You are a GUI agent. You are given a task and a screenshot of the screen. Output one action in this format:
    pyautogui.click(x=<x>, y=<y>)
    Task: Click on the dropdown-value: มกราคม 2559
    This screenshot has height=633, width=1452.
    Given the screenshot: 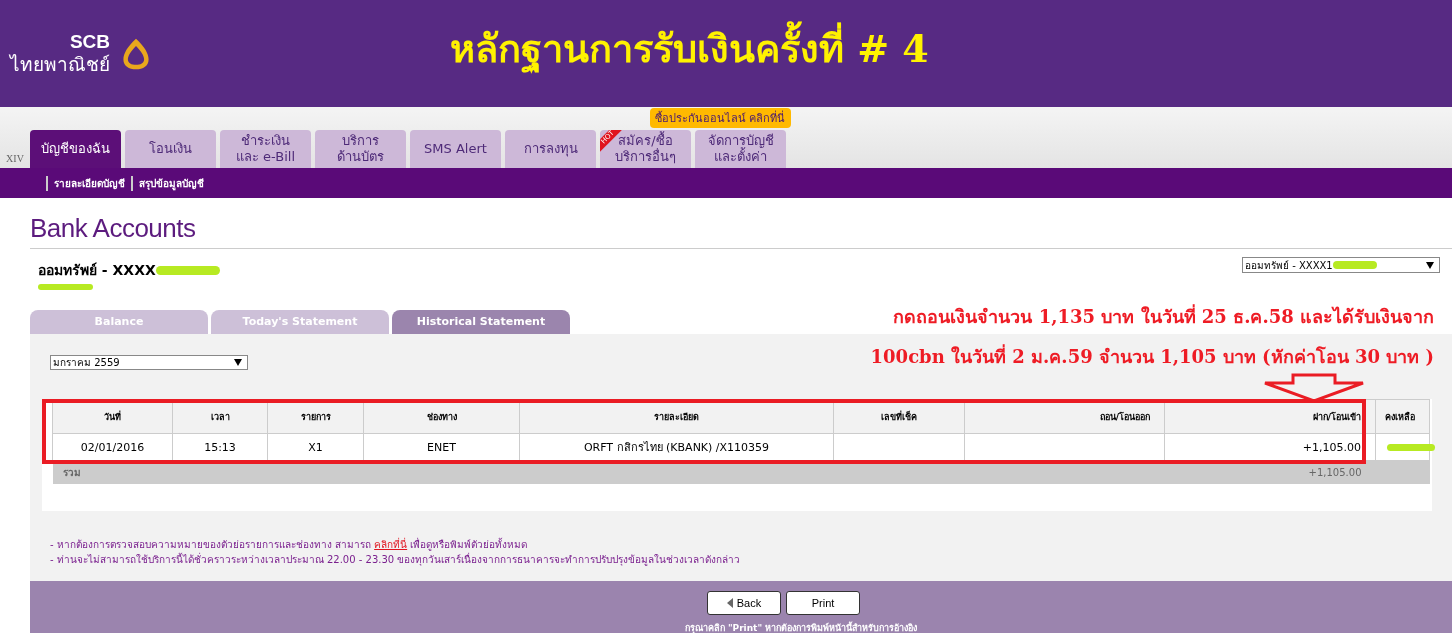 What is the action you would take?
    pyautogui.click(x=86, y=363)
    